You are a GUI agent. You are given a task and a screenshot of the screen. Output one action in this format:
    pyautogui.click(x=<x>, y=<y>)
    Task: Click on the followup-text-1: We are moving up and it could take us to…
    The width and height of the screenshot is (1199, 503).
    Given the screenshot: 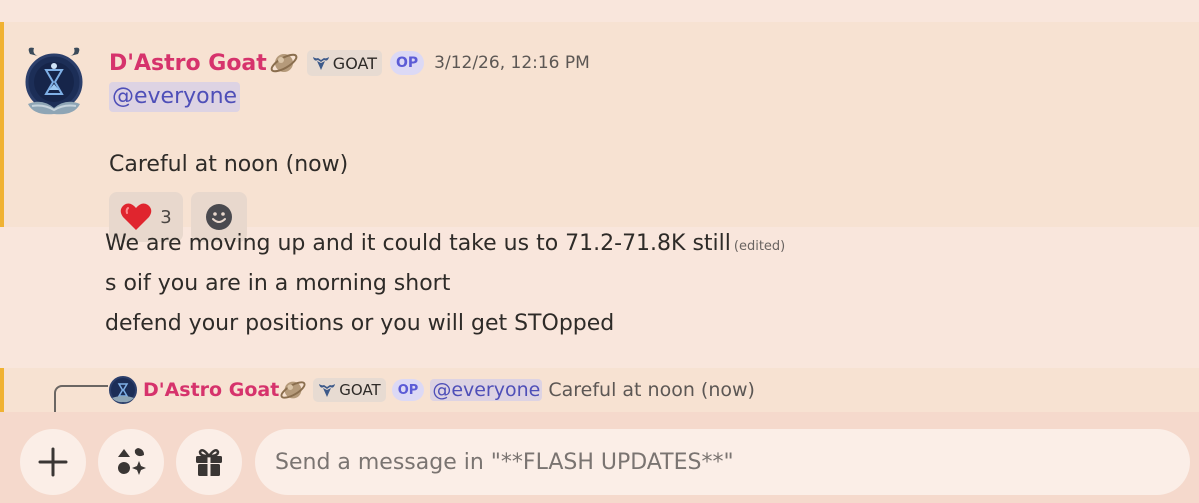 What is the action you would take?
    pyautogui.click(x=418, y=243)
    